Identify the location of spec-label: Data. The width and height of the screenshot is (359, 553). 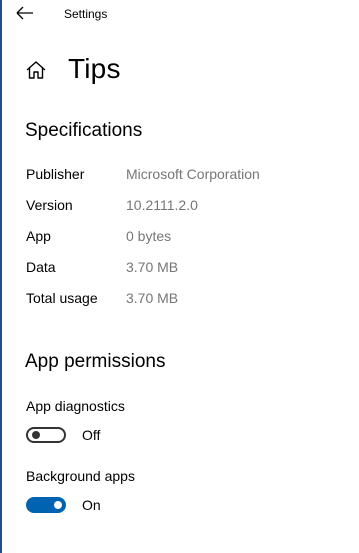
(41, 267).